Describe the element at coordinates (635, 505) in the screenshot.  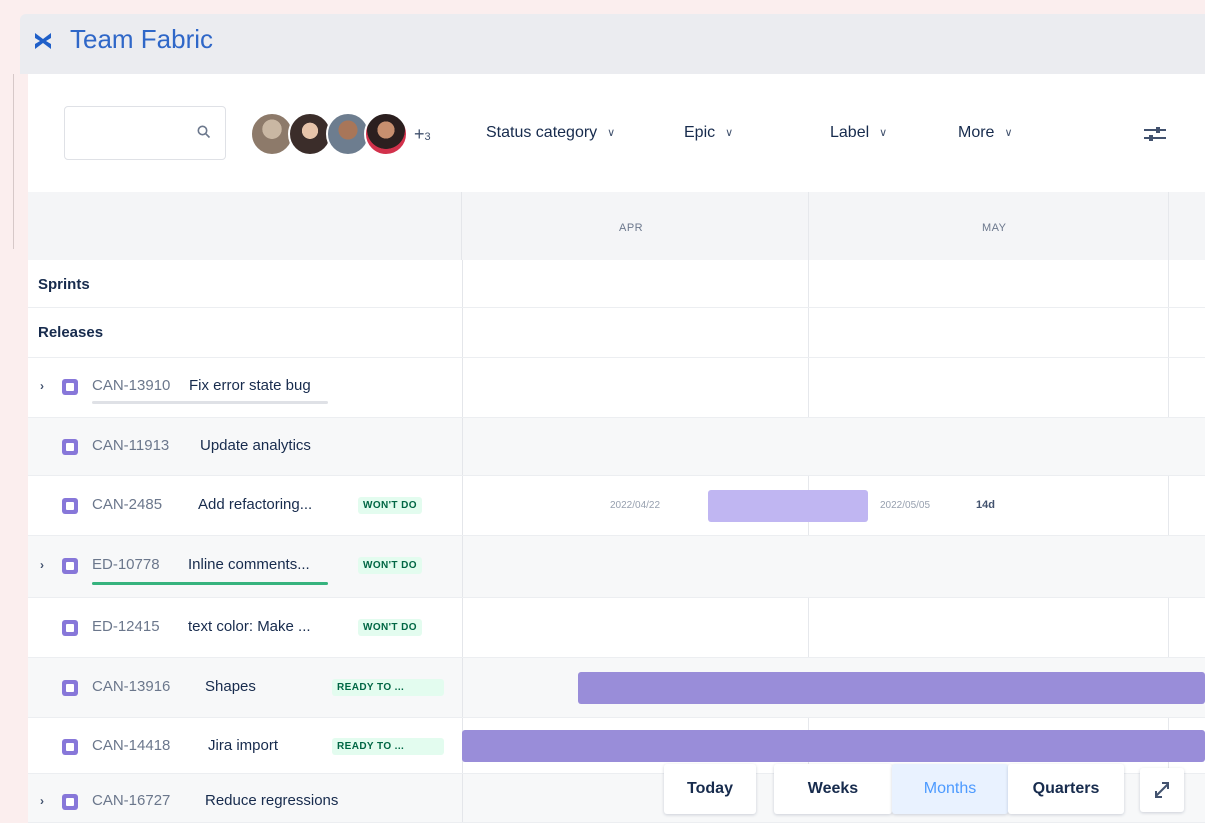
I see `start-date-label: 2022/04/22` at that location.